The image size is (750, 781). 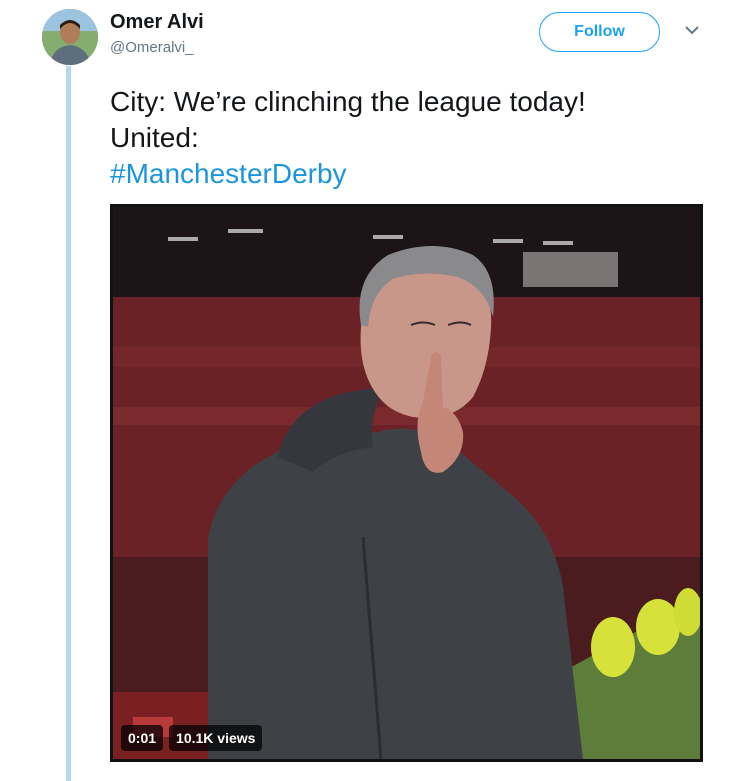 What do you see at coordinates (142, 738) in the screenshot?
I see `video-timestamp: 0:01` at bounding box center [142, 738].